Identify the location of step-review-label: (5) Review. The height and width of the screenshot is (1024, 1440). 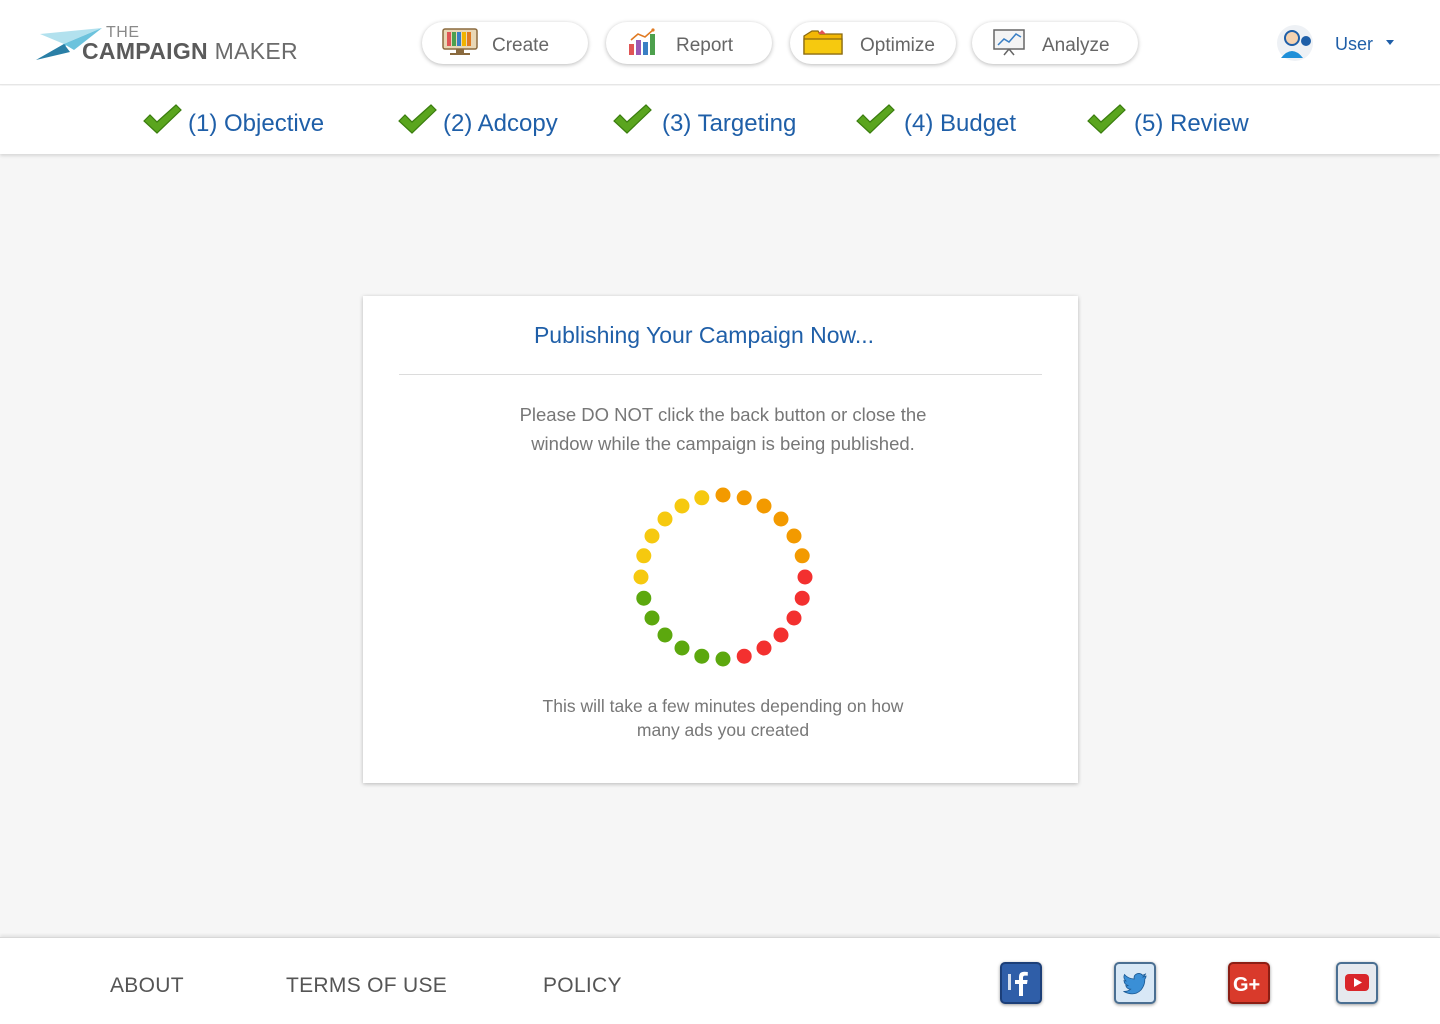
(1191, 123).